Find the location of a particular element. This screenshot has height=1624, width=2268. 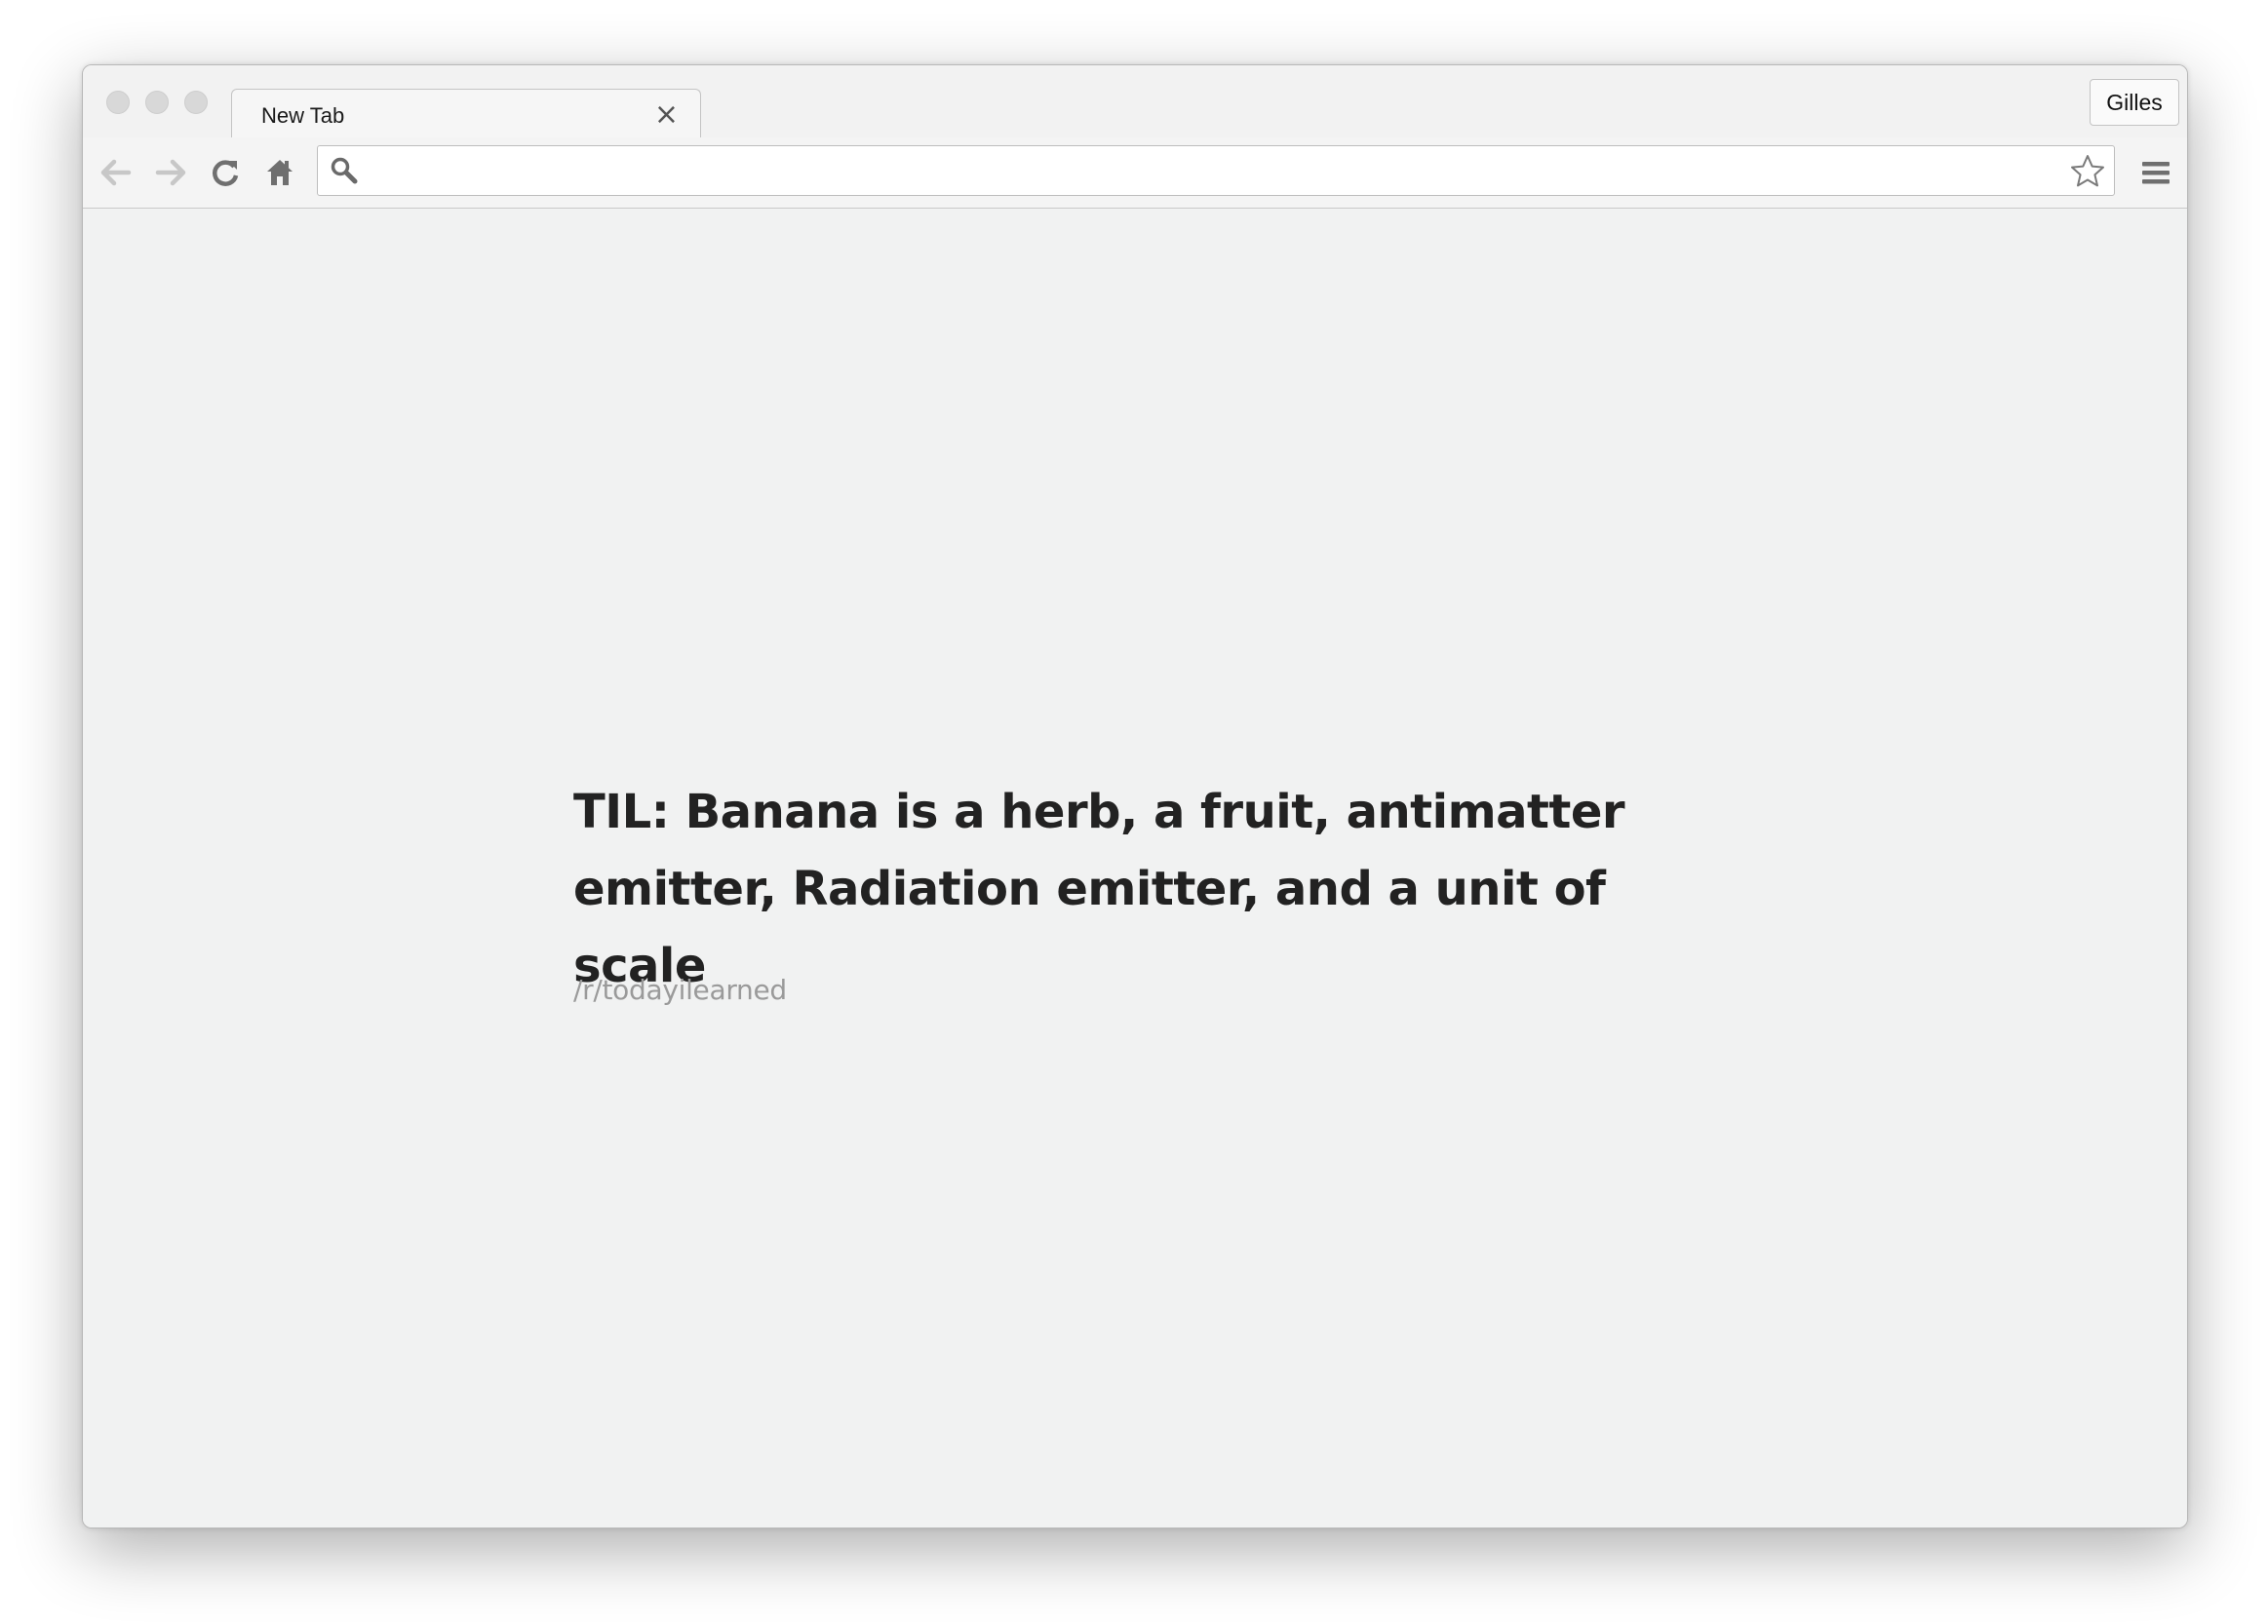

minimize-window-button is located at coordinates (157, 102).